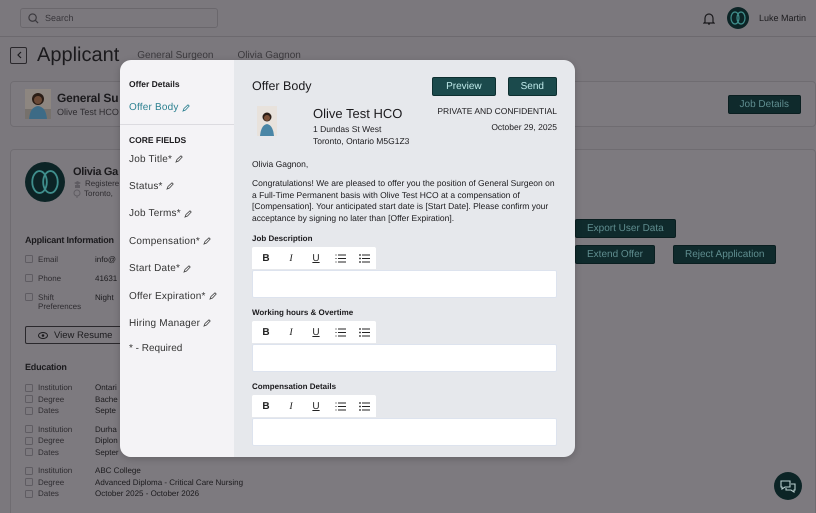 The image size is (816, 513). What do you see at coordinates (43, 335) in the screenshot?
I see `eye-icon` at bounding box center [43, 335].